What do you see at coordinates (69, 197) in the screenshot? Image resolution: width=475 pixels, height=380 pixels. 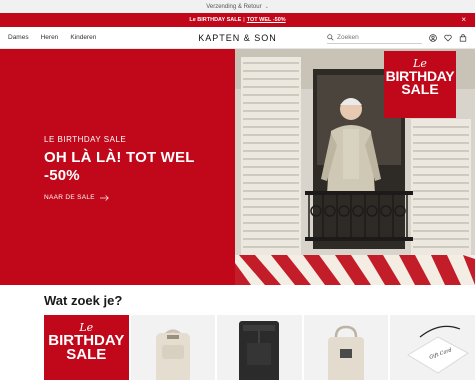 I see `sale-cta-label: NAAR DE SALE` at bounding box center [69, 197].